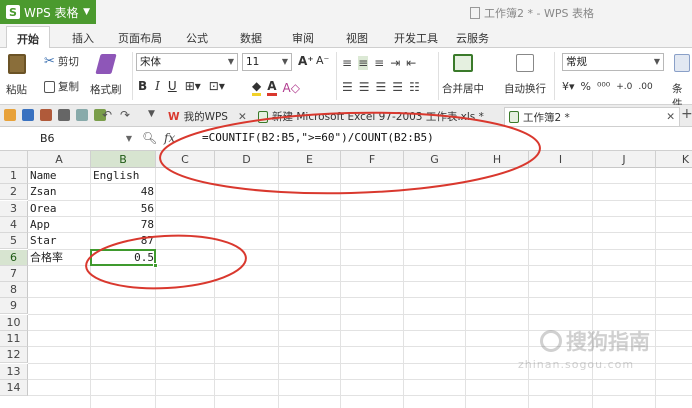 The height and width of the screenshot is (408, 692). I want to click on wrap-text-button: 自动换行, so click(525, 75).